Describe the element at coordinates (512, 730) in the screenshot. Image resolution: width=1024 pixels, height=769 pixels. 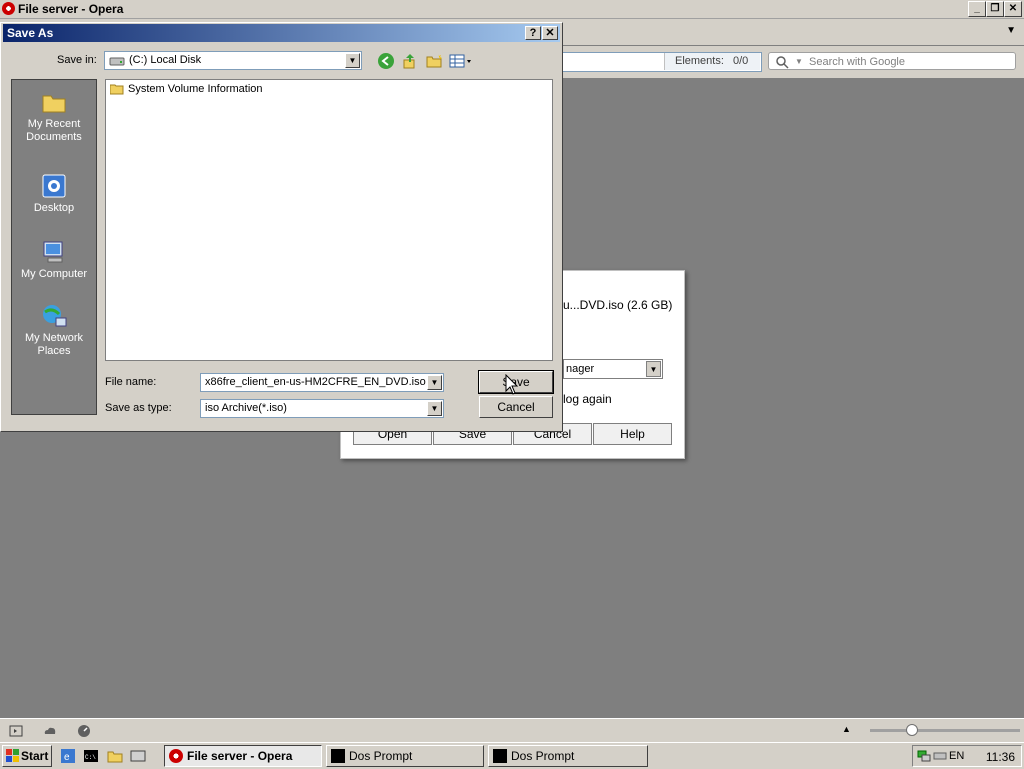
I see `status-bar: ▲` at that location.